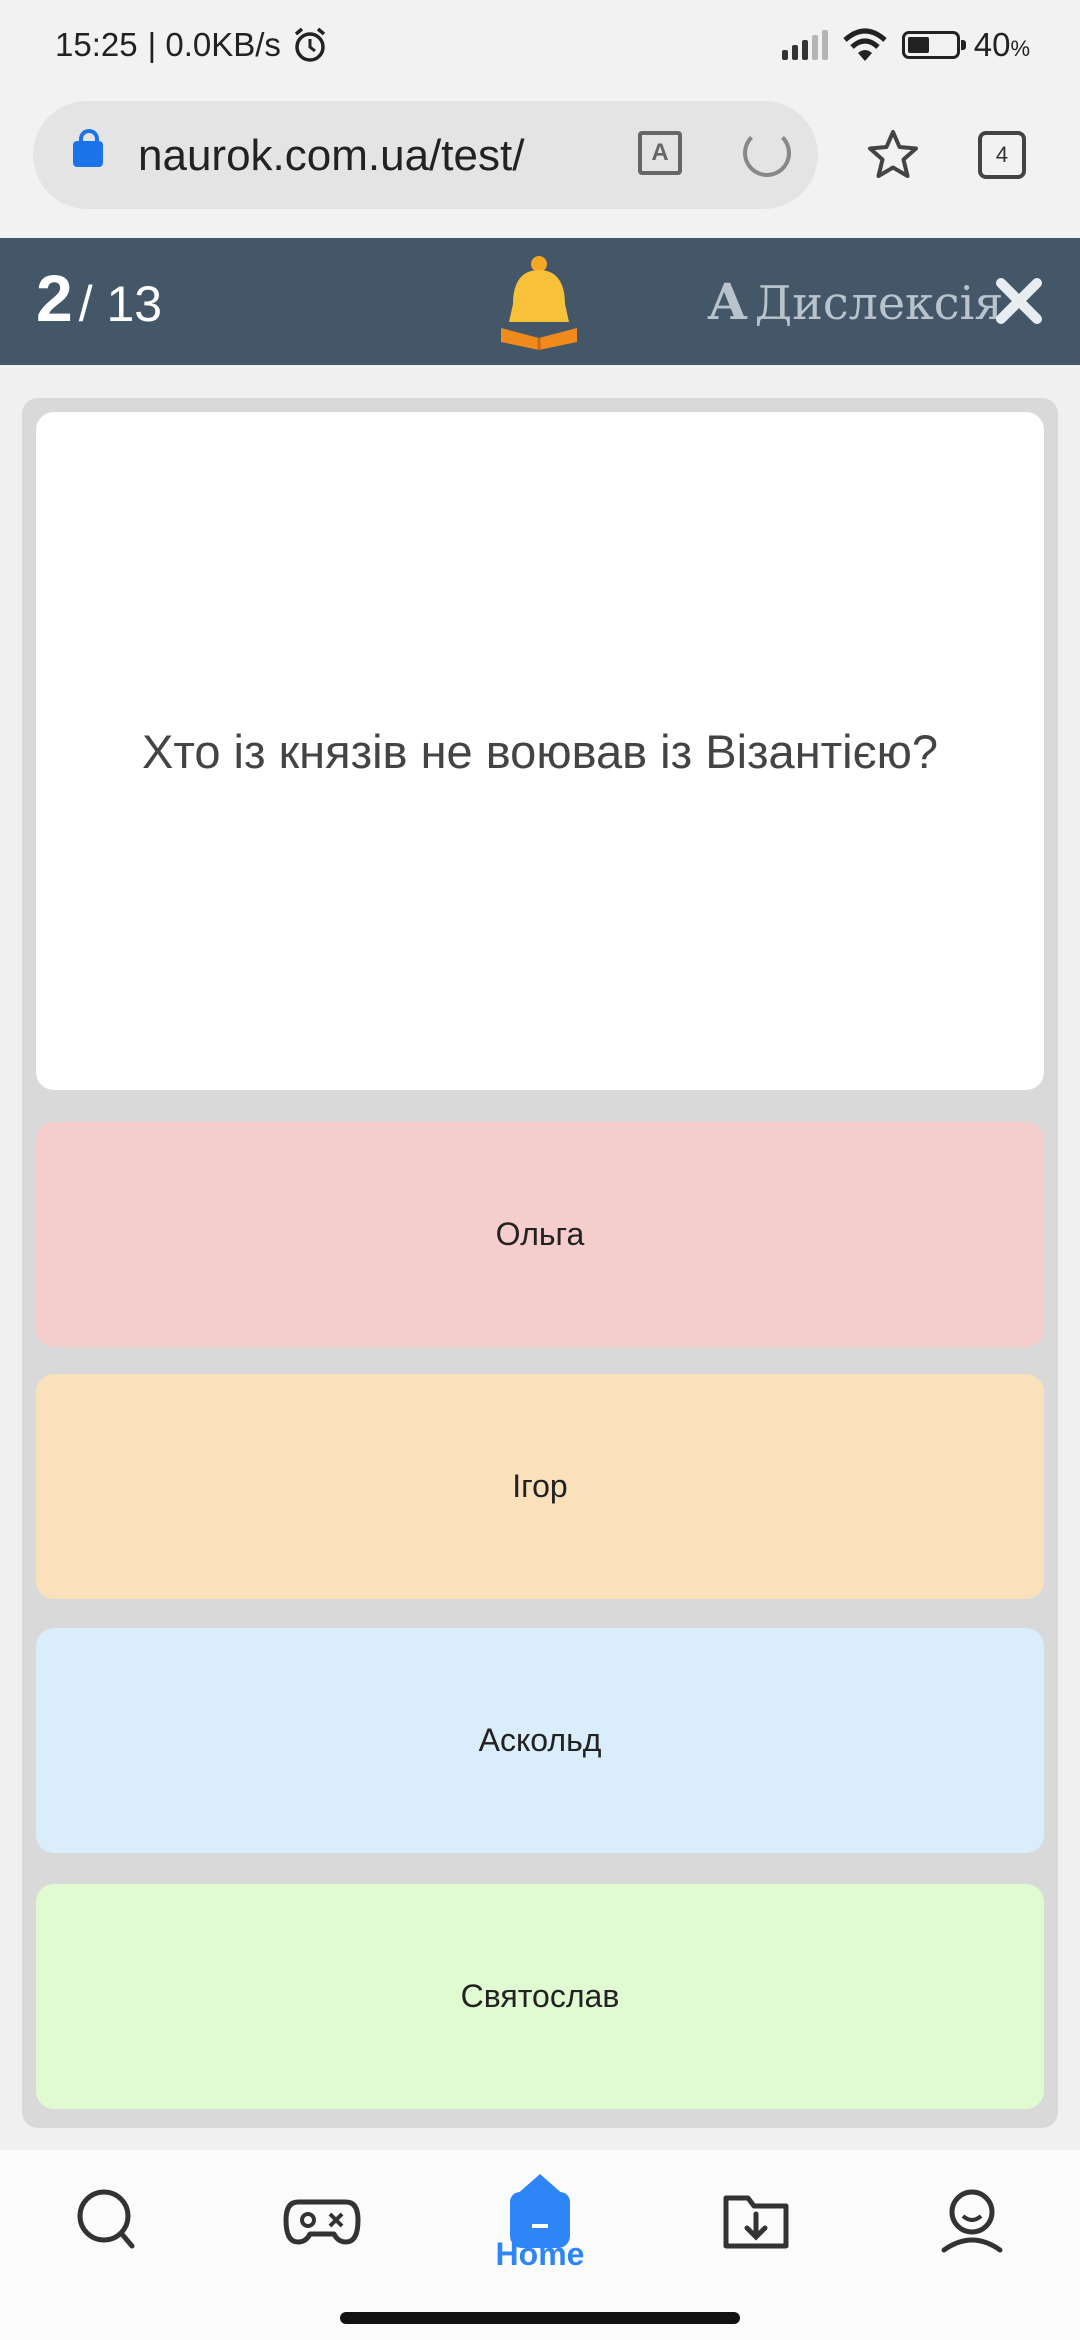  I want to click on battery-icon, so click(933, 45).